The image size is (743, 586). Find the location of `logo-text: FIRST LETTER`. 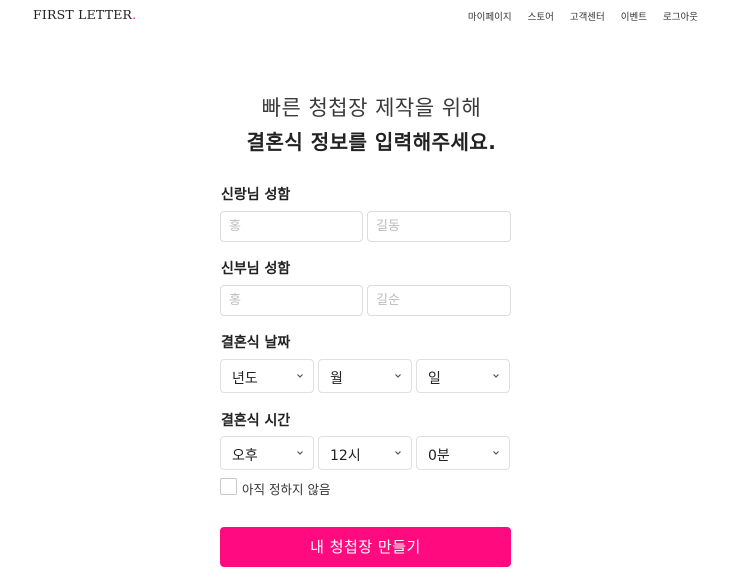

logo-text: FIRST LETTER is located at coordinates (83, 14).